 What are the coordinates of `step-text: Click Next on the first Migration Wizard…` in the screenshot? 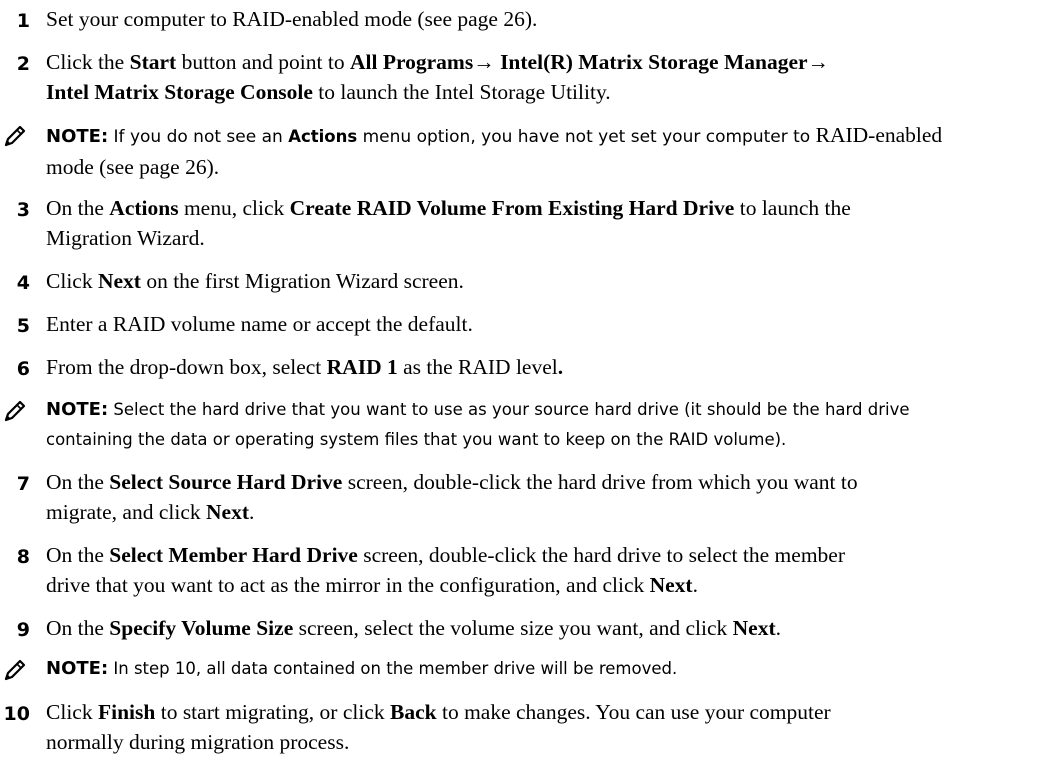 It's located at (255, 281).